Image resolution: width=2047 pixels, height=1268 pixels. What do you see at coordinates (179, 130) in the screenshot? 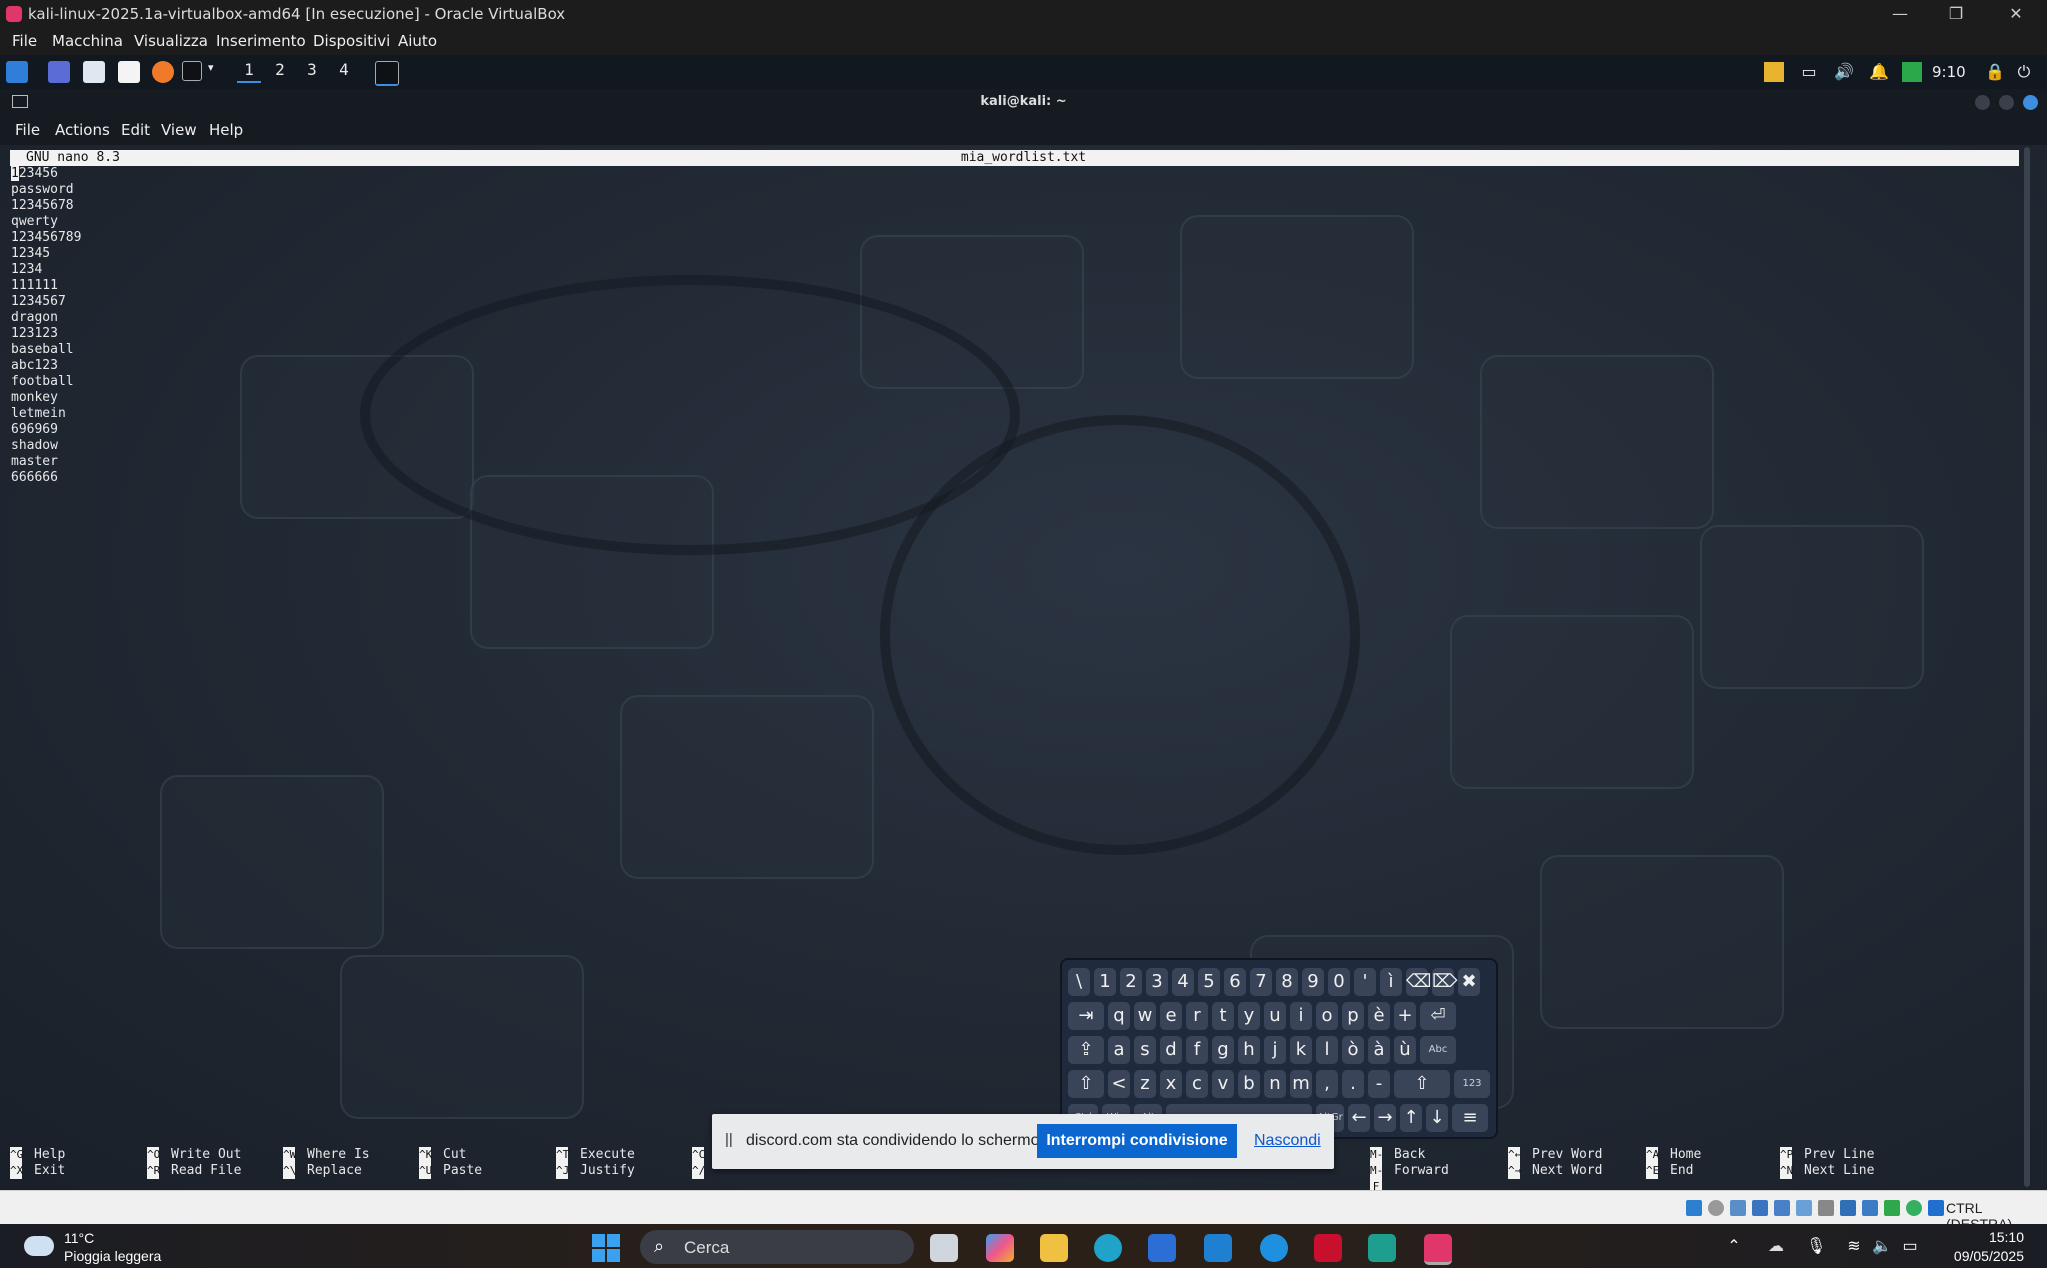
I see `terminal-menu-view: View` at bounding box center [179, 130].